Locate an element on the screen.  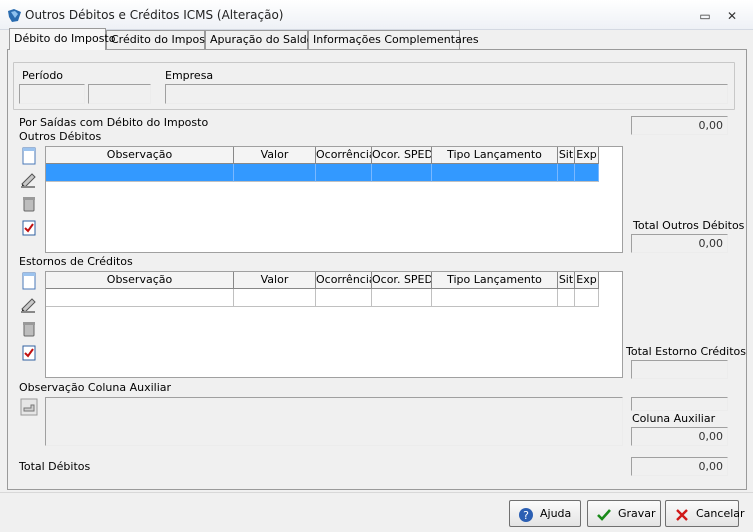
tab-debito-do-imposto: Débito do Imposto is located at coordinates (62, 39).